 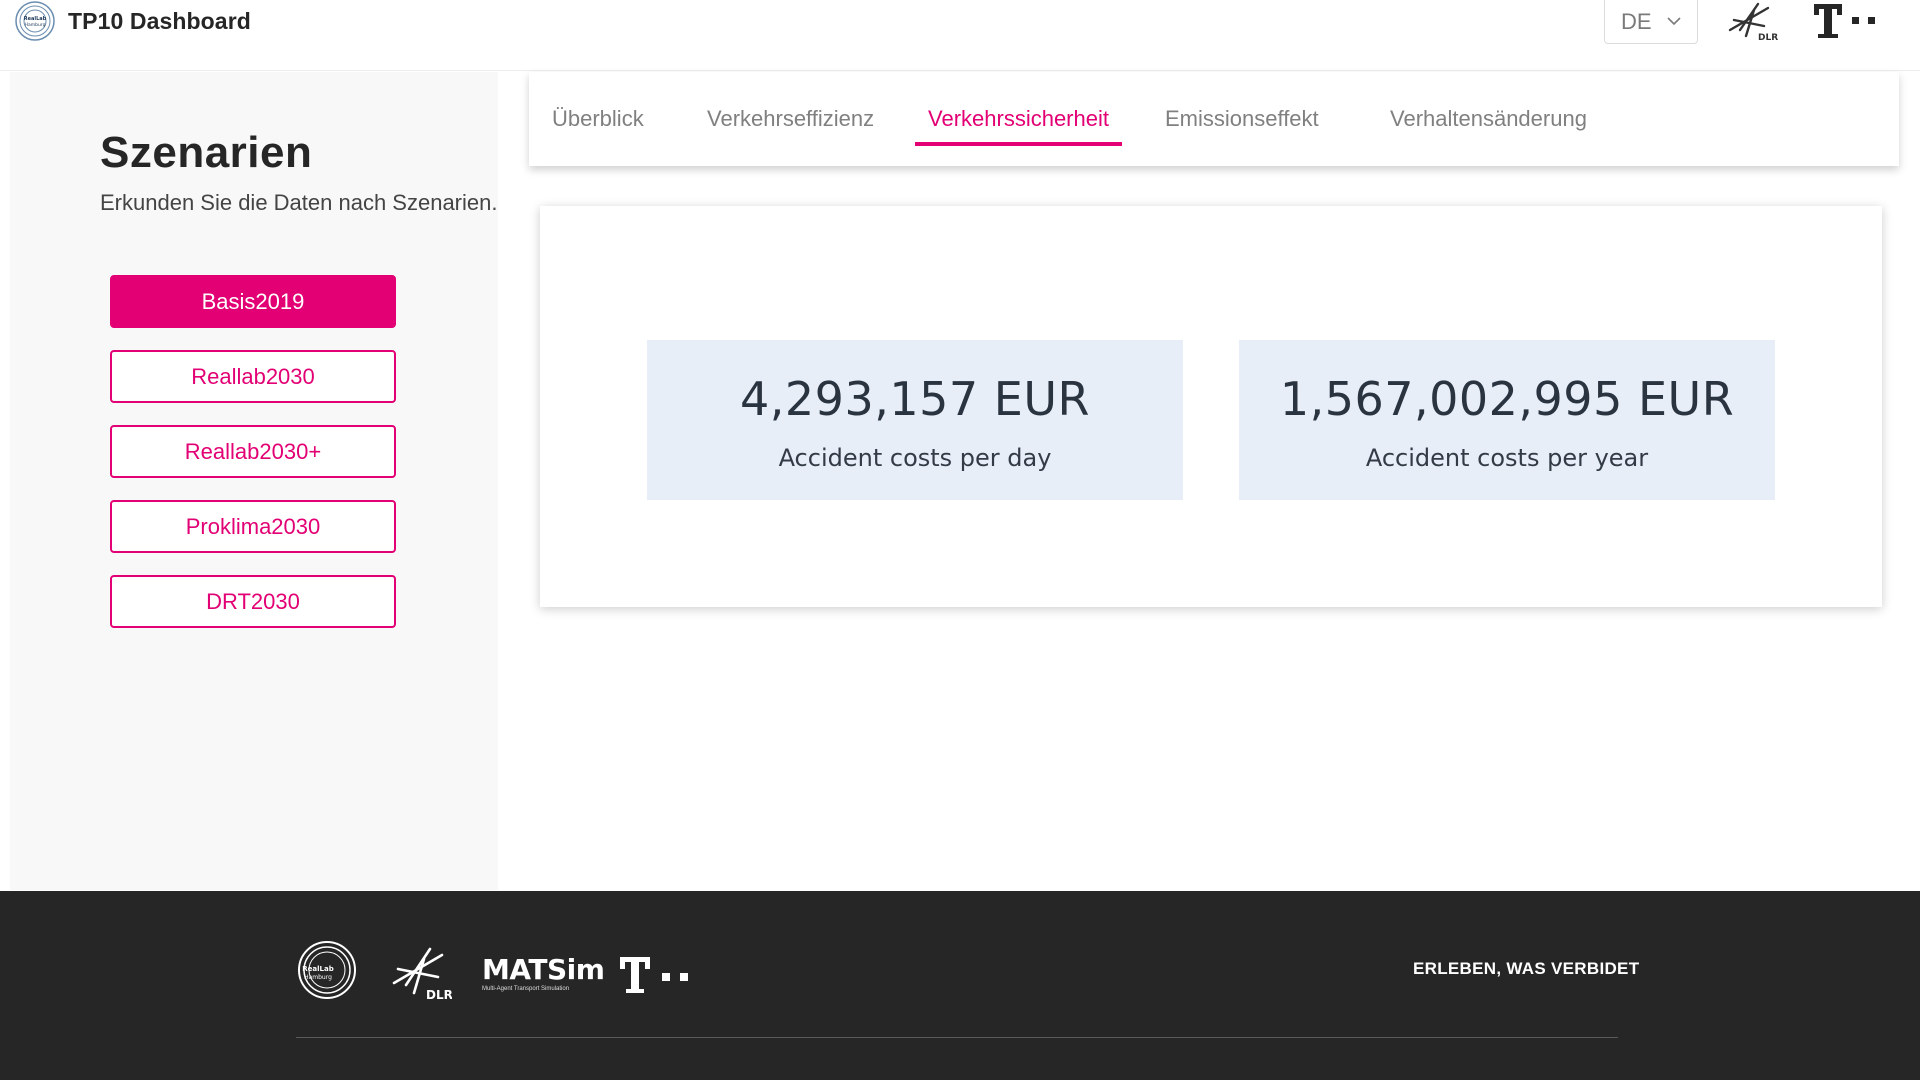 I want to click on footer-divider, so click(x=957, y=1037).